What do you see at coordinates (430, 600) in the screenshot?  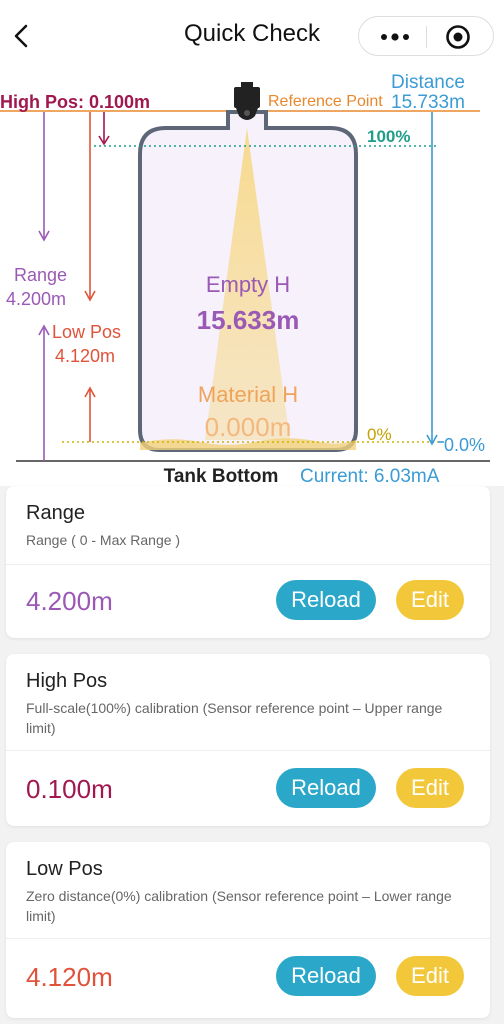 I see `range-edit-button: Edit` at bounding box center [430, 600].